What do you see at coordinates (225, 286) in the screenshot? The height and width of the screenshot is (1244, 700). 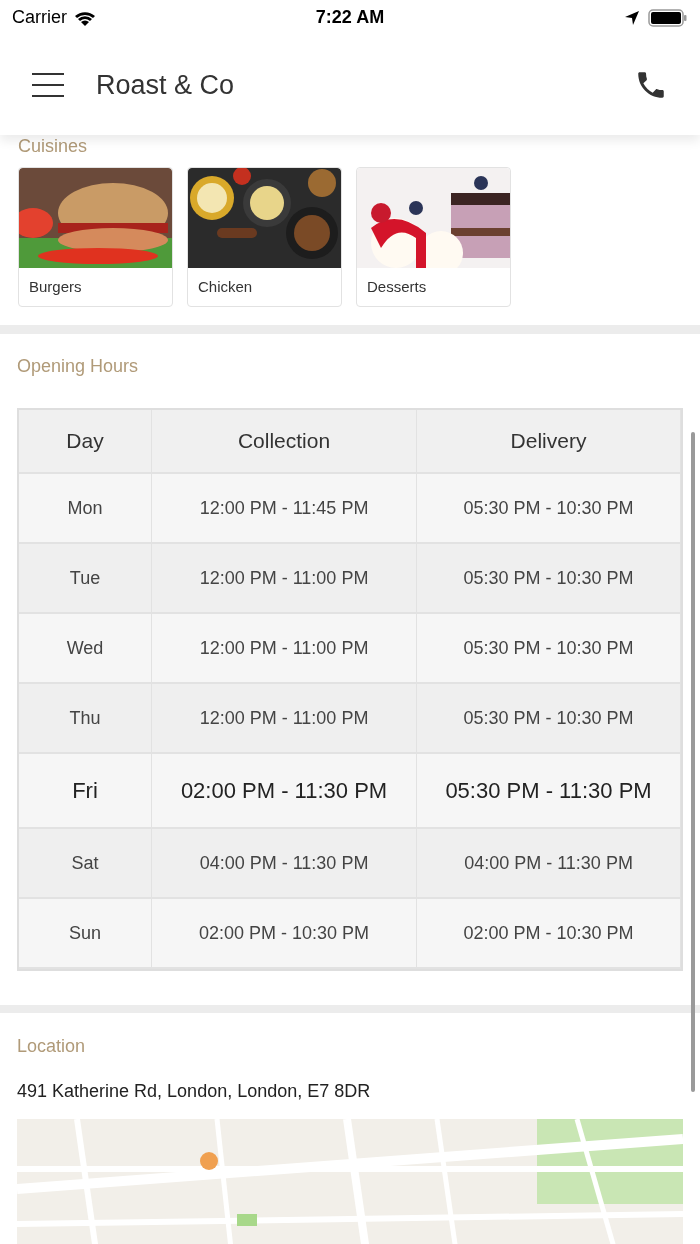 I see `cuisine-label: Chicken` at bounding box center [225, 286].